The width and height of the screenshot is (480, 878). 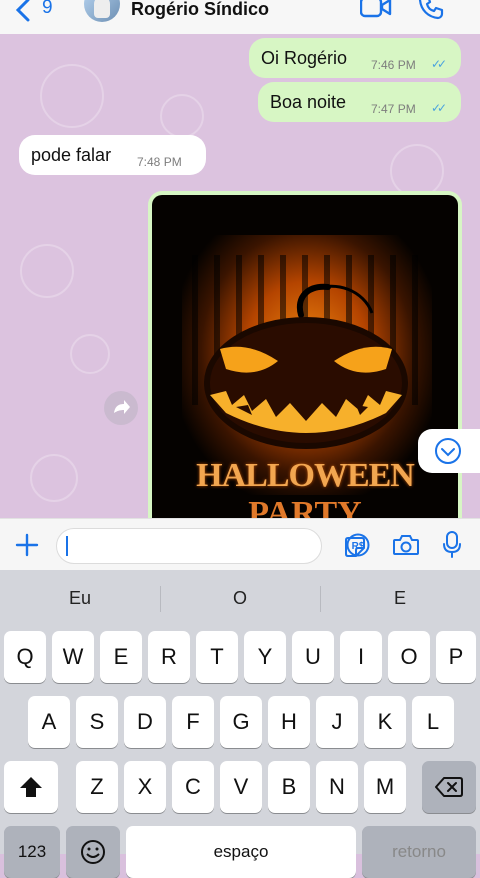 I want to click on key-e: E, so click(x=121, y=657).